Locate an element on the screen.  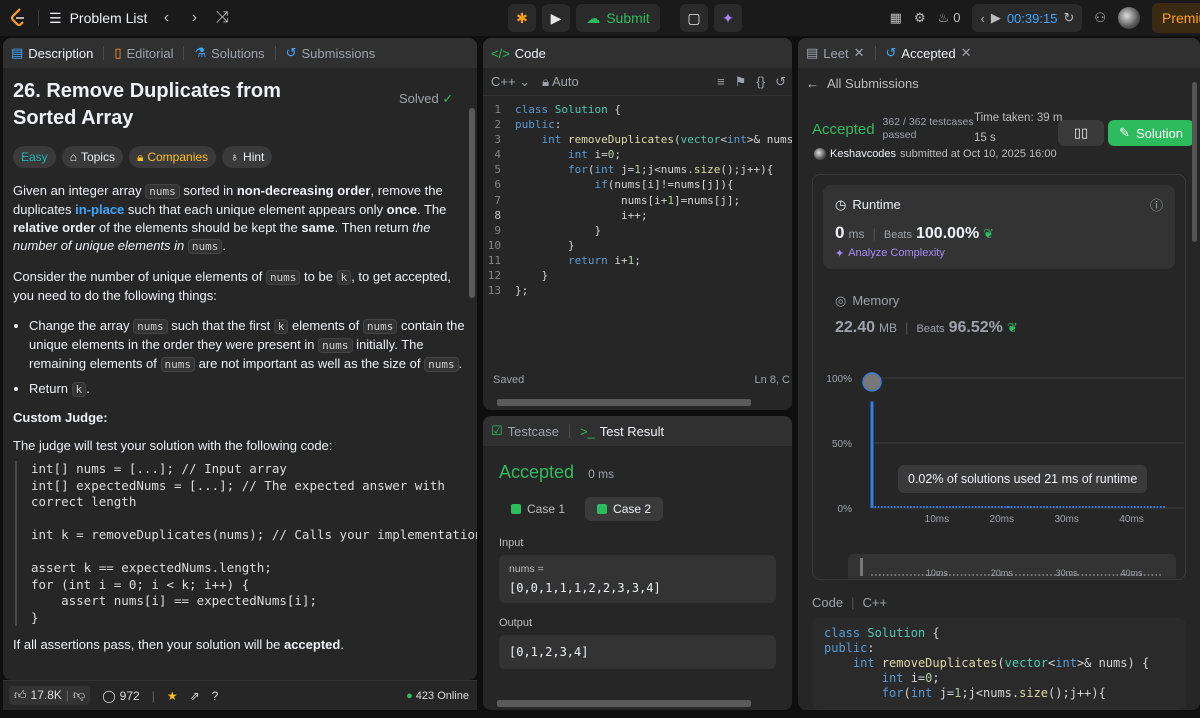
timer: ‹ ▶ 00:39:15 ↻ is located at coordinates (1027, 18).